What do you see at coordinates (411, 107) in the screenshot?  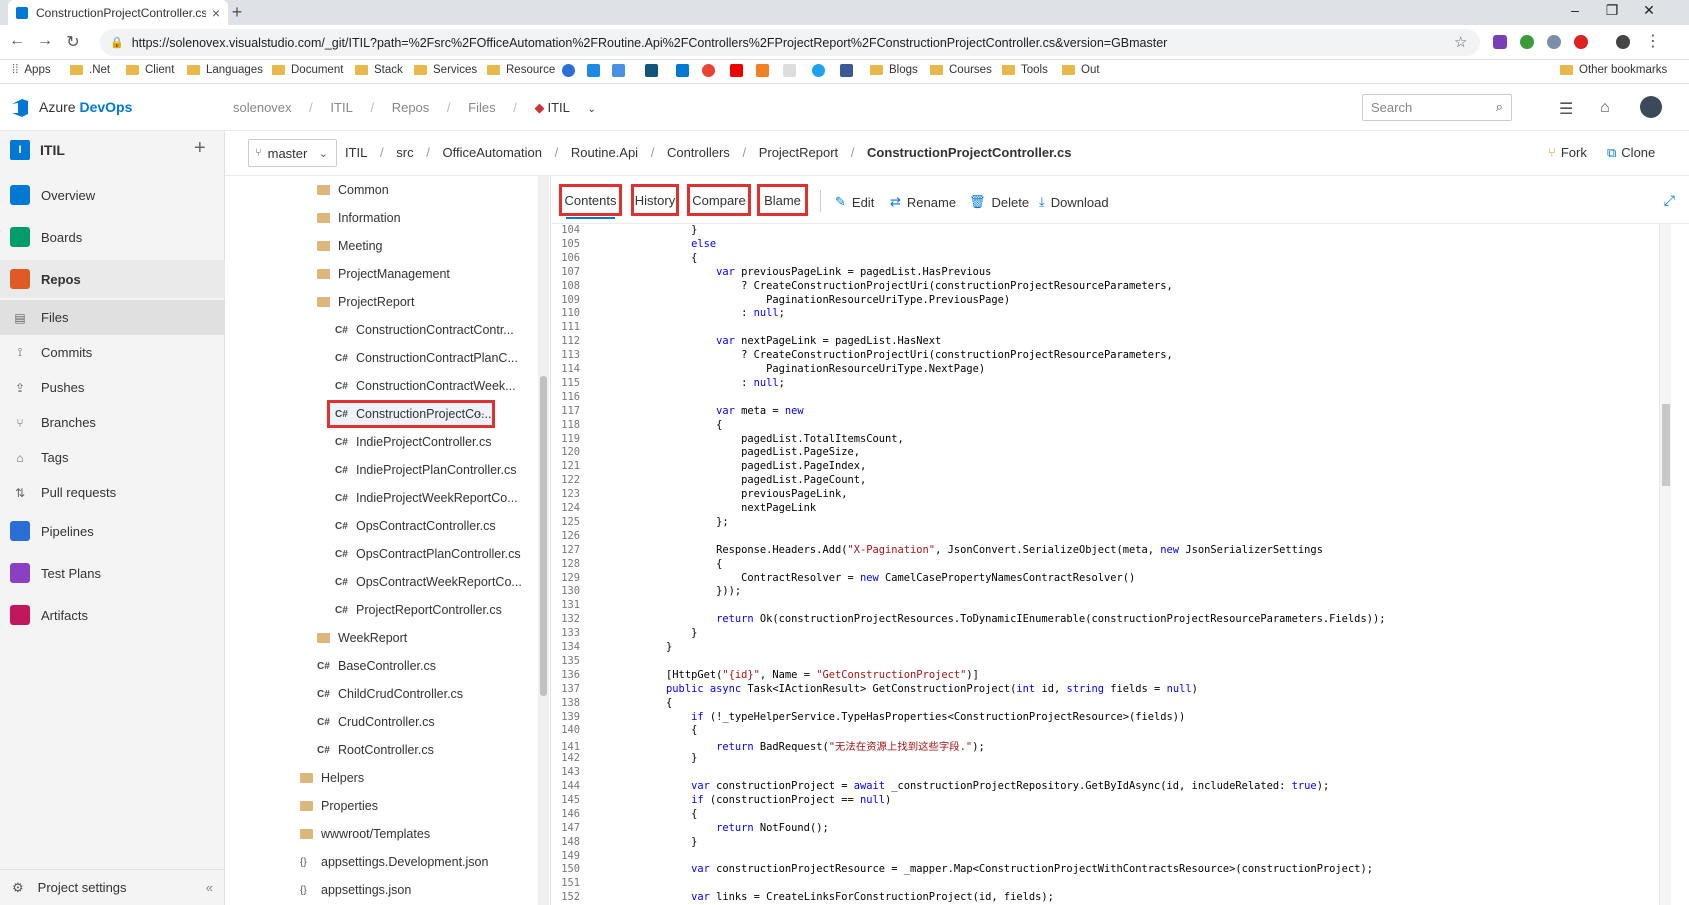 I see `breadcrumb-repos: Repos` at bounding box center [411, 107].